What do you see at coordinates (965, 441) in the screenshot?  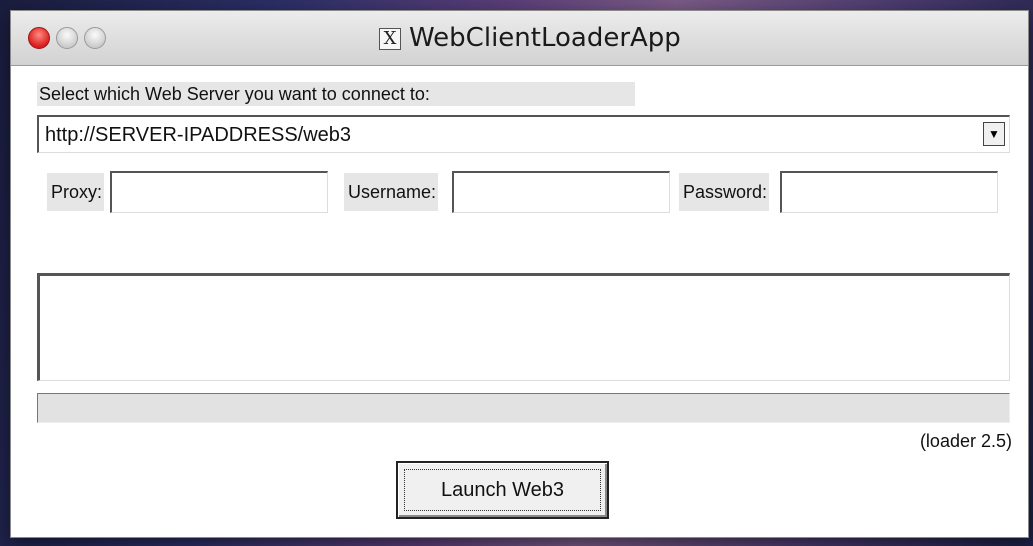 I see `version-label: (loader 2.5)` at bounding box center [965, 441].